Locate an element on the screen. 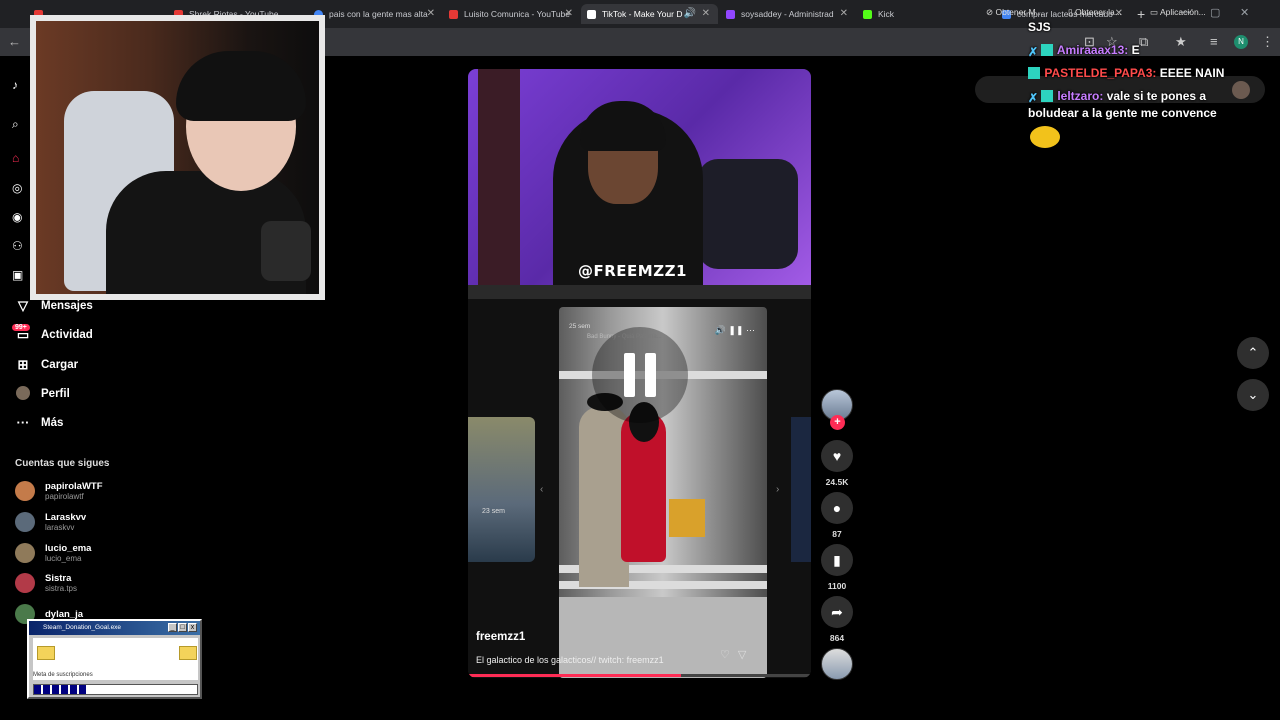  window-buttons: _ □ x is located at coordinates (182, 627).